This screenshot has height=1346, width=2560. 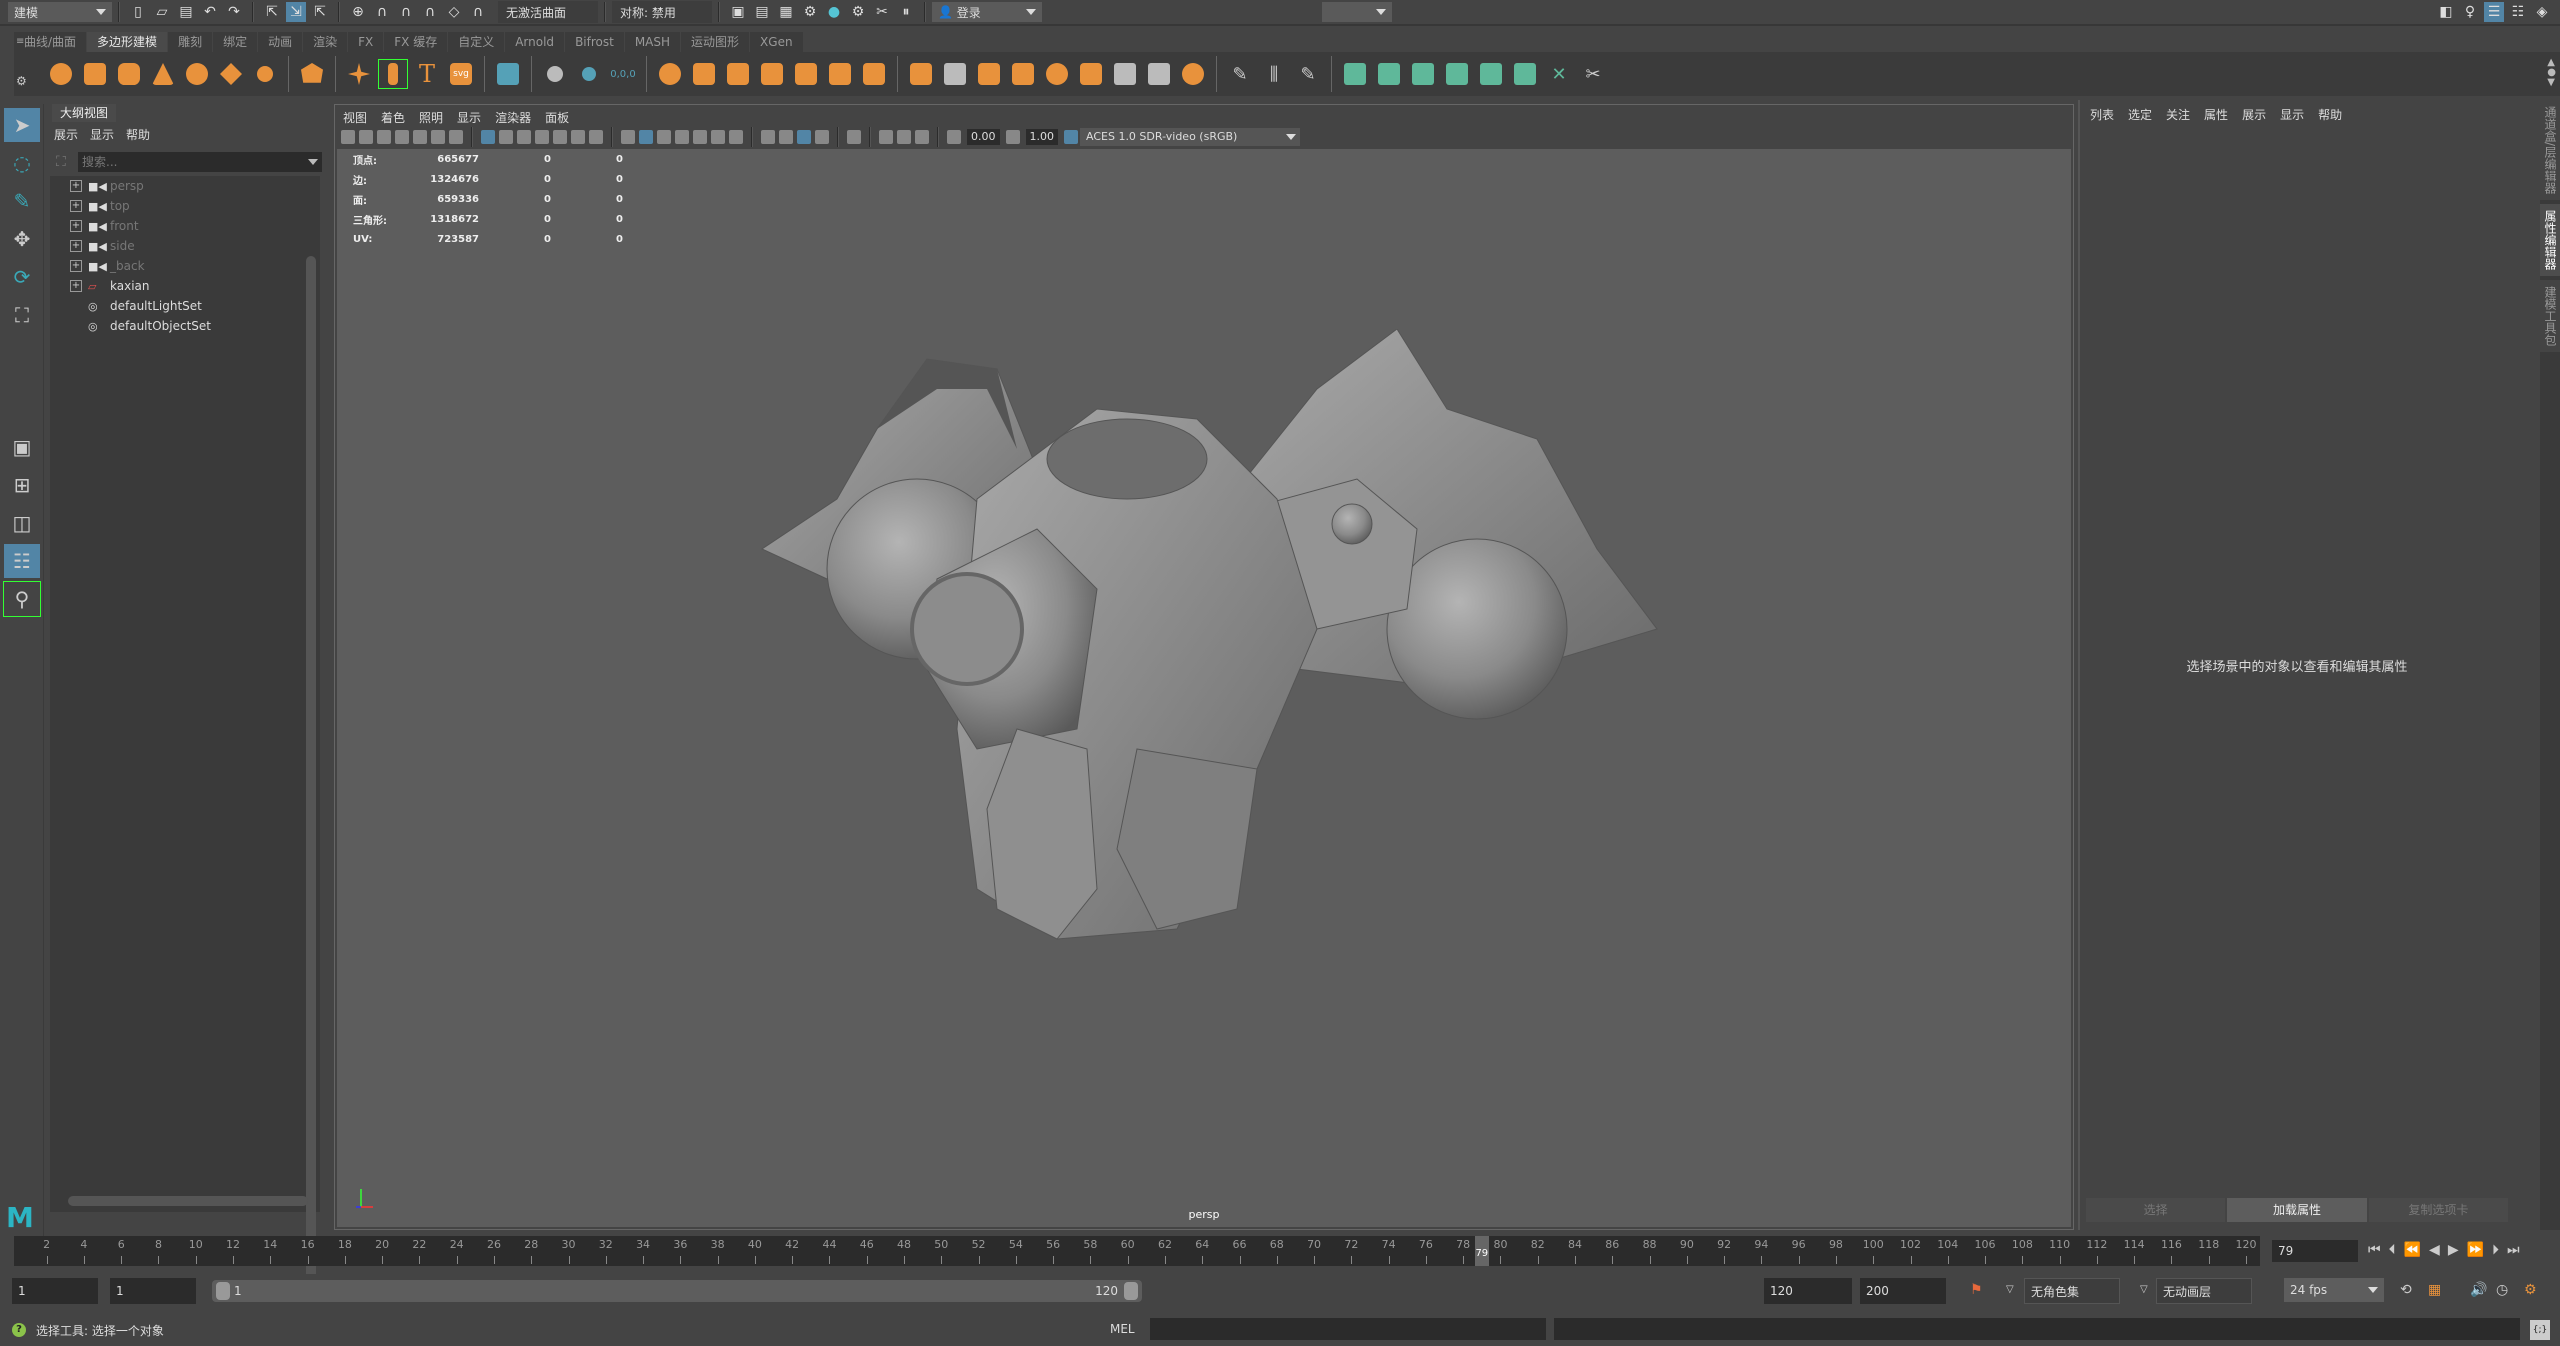 What do you see at coordinates (456, 137) in the screenshot?
I see `grease-pencil-icon` at bounding box center [456, 137].